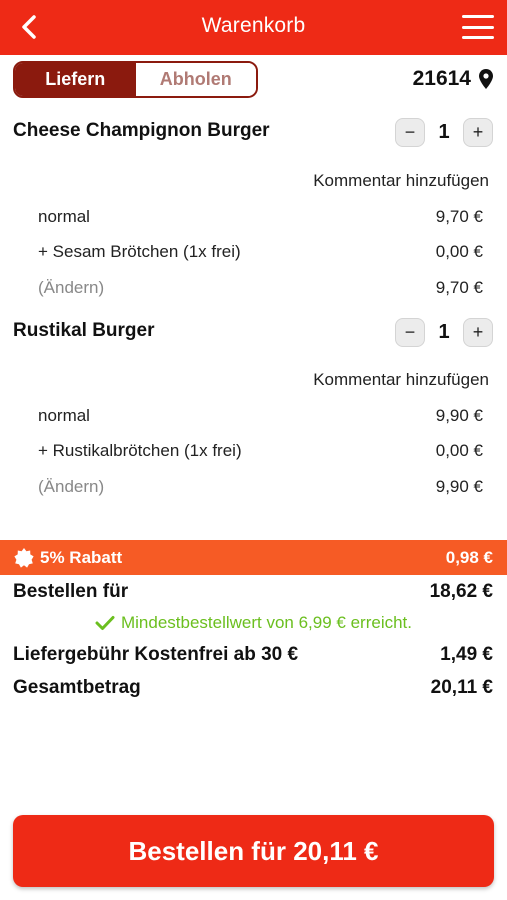  I want to click on zip-code: 21614, so click(441, 78).